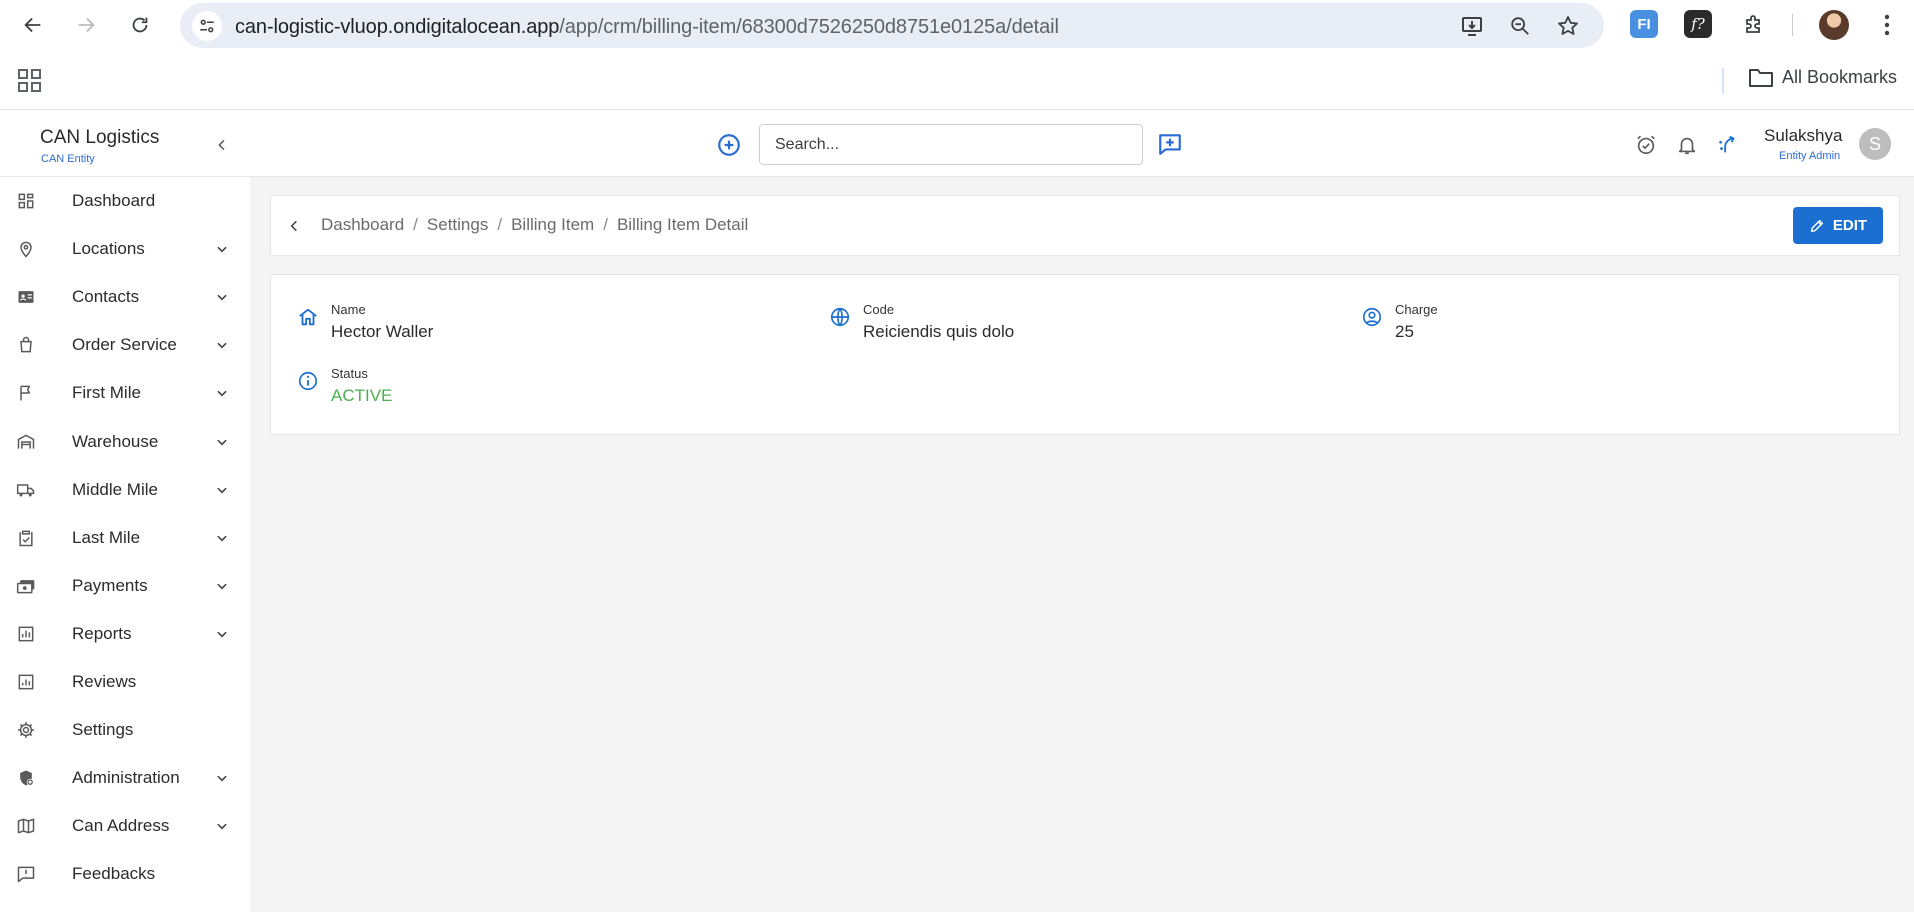  Describe the element at coordinates (140, 25) in the screenshot. I see `reload-icon` at that location.